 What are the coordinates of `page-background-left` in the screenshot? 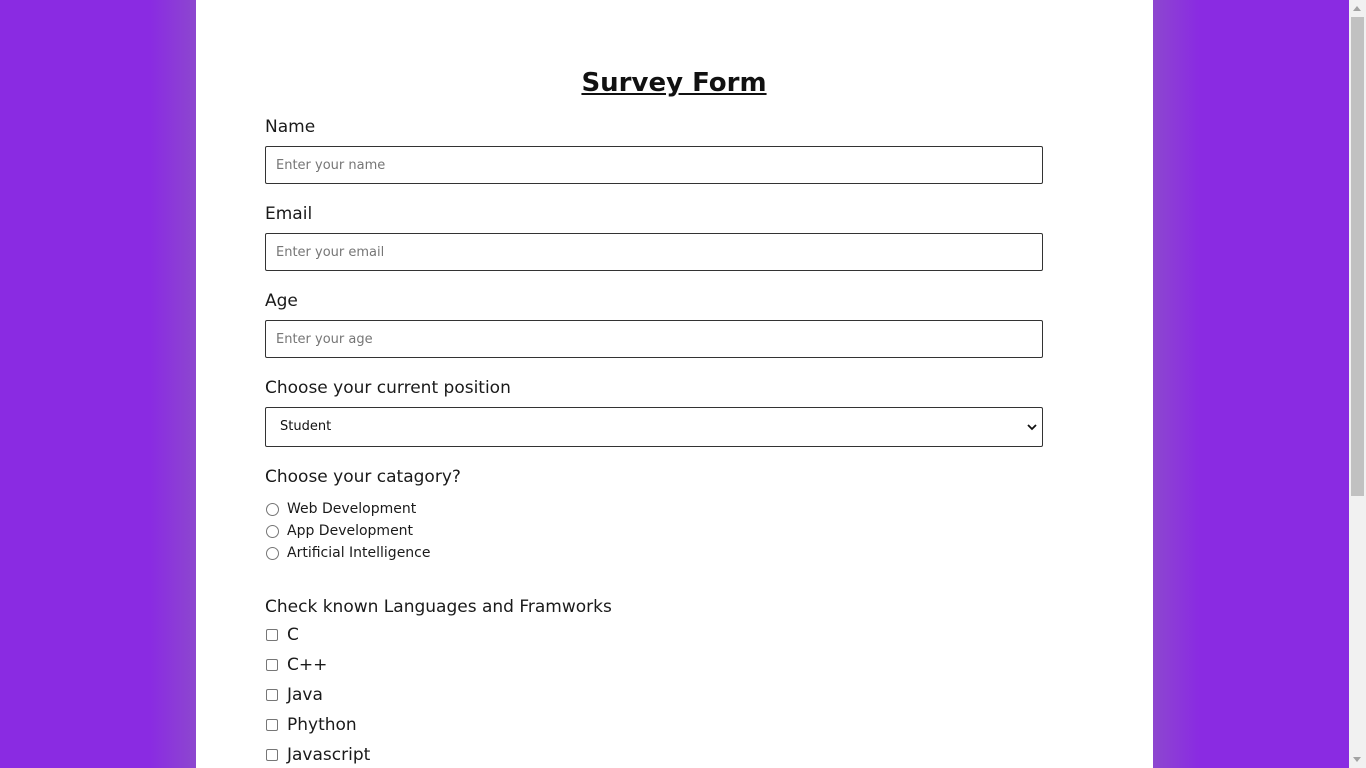 It's located at (98, 384).